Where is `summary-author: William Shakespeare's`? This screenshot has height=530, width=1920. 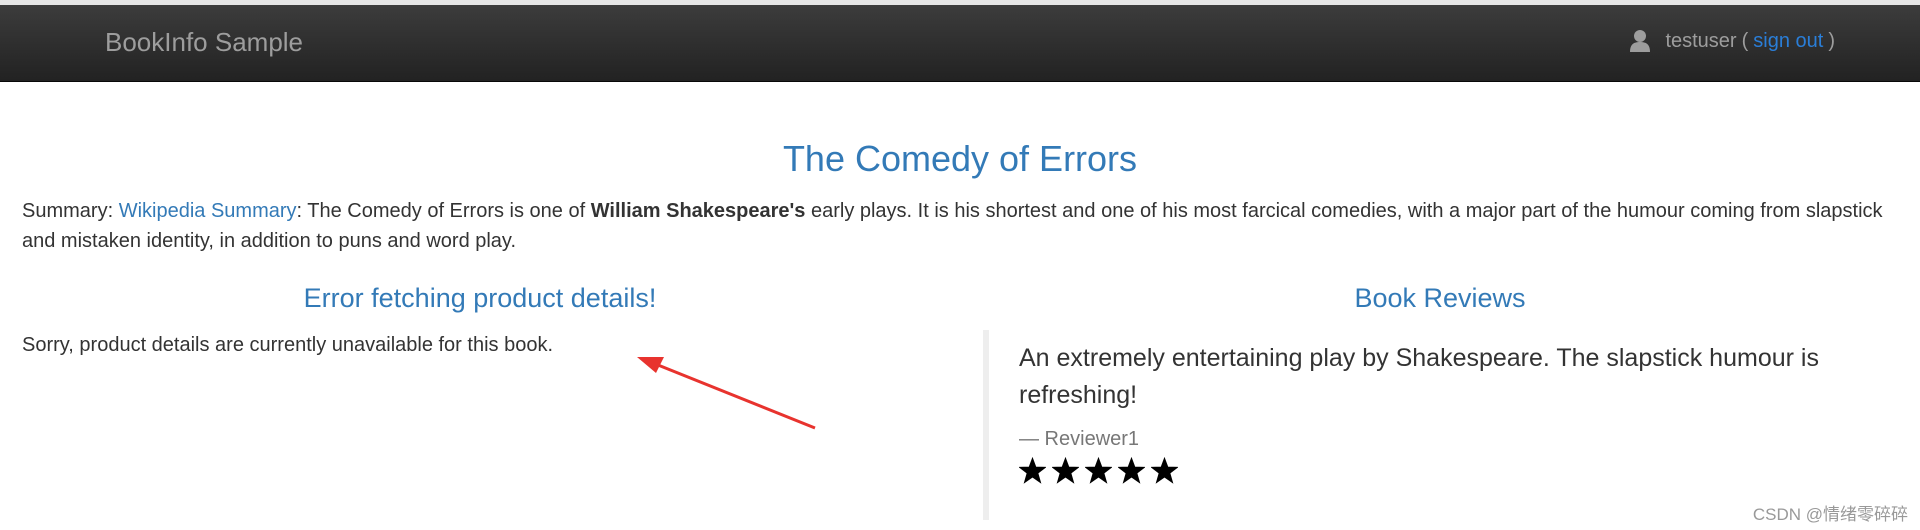
summary-author: William Shakespeare's is located at coordinates (698, 211).